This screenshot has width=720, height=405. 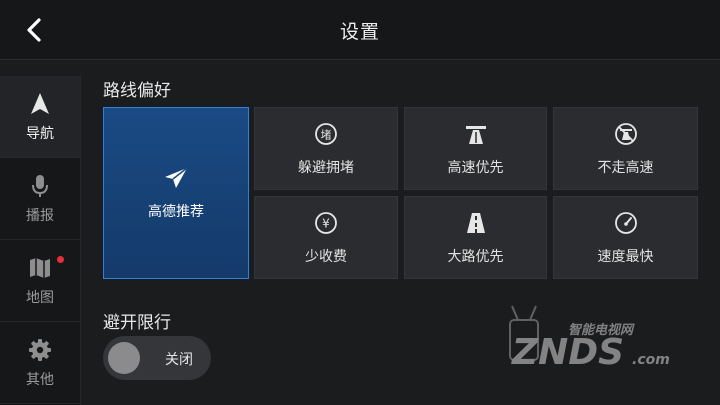 I want to click on avoid-congestion-icon: 堵, so click(x=326, y=134).